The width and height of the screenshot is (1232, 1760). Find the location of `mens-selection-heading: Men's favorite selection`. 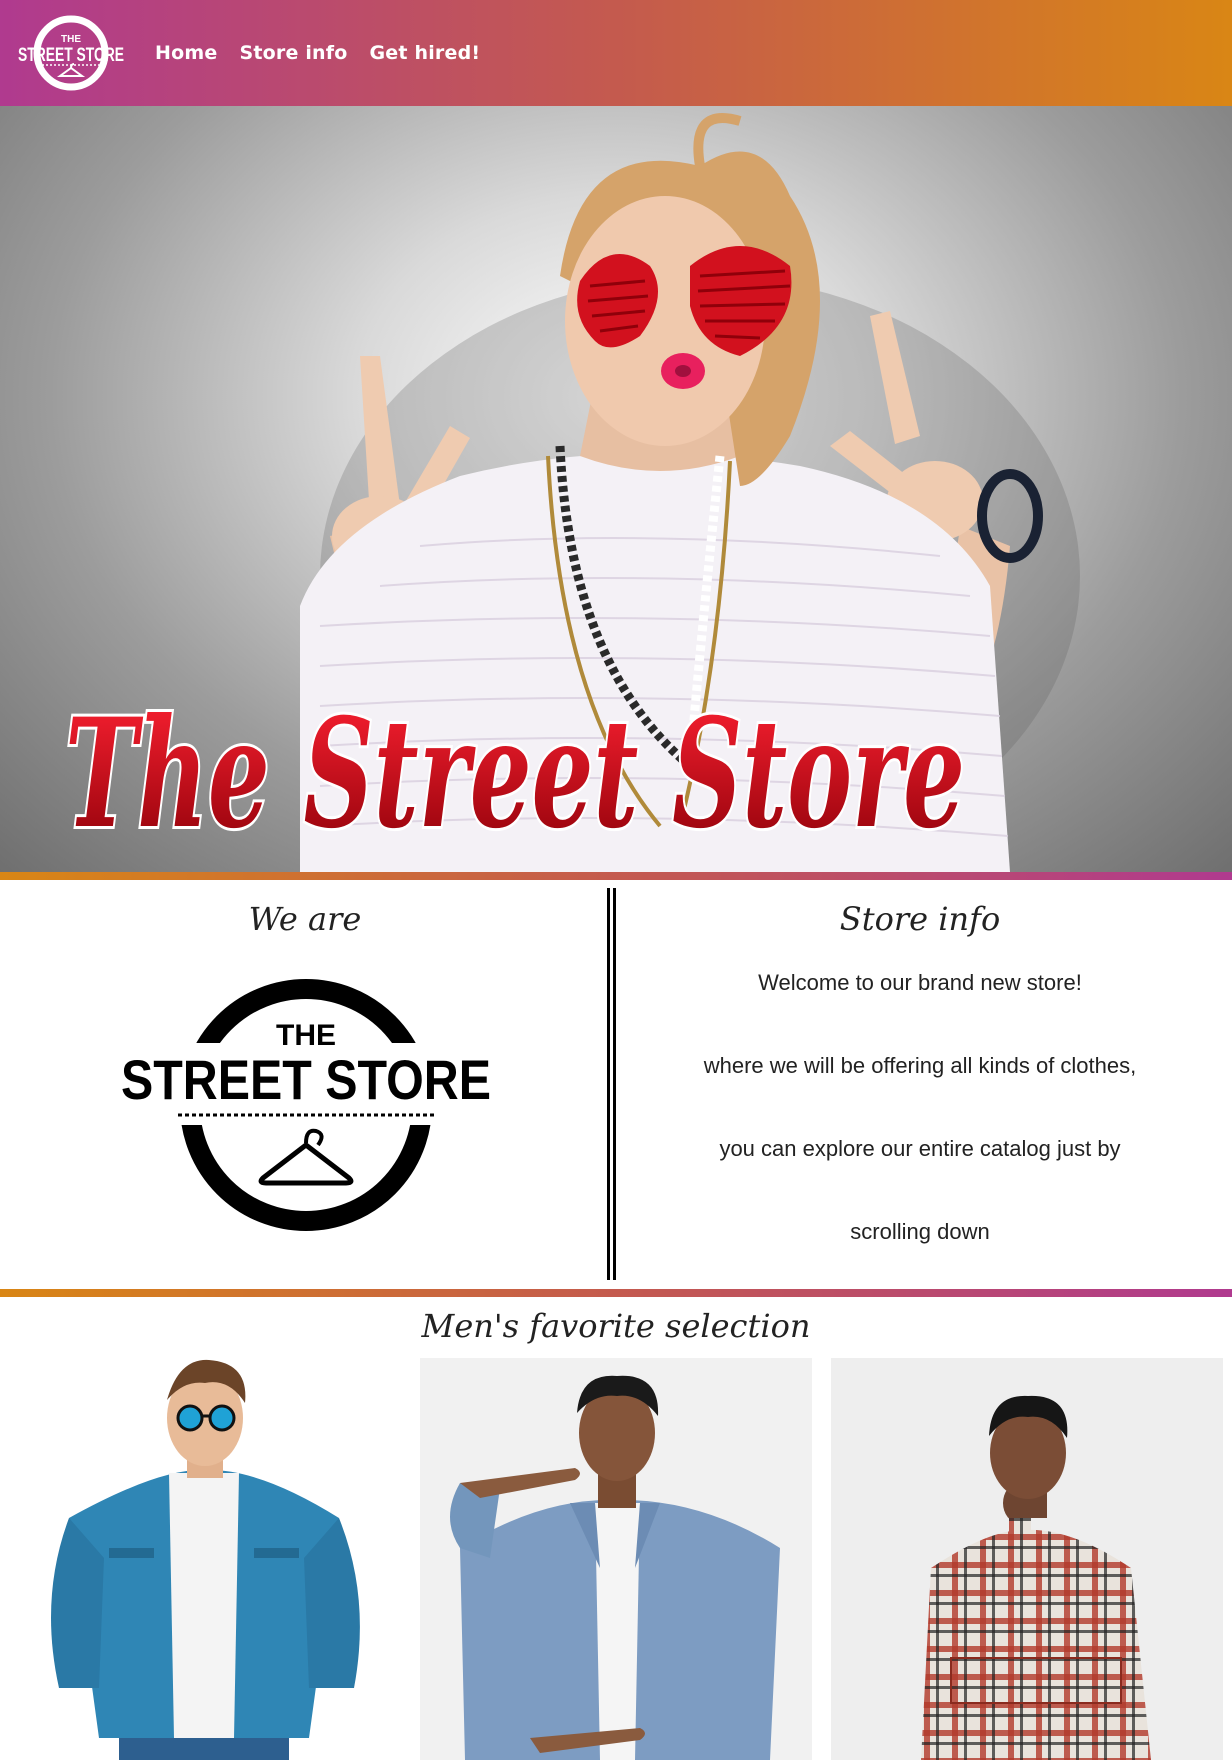

mens-selection-heading: Men's favorite selection is located at coordinates (616, 1326).